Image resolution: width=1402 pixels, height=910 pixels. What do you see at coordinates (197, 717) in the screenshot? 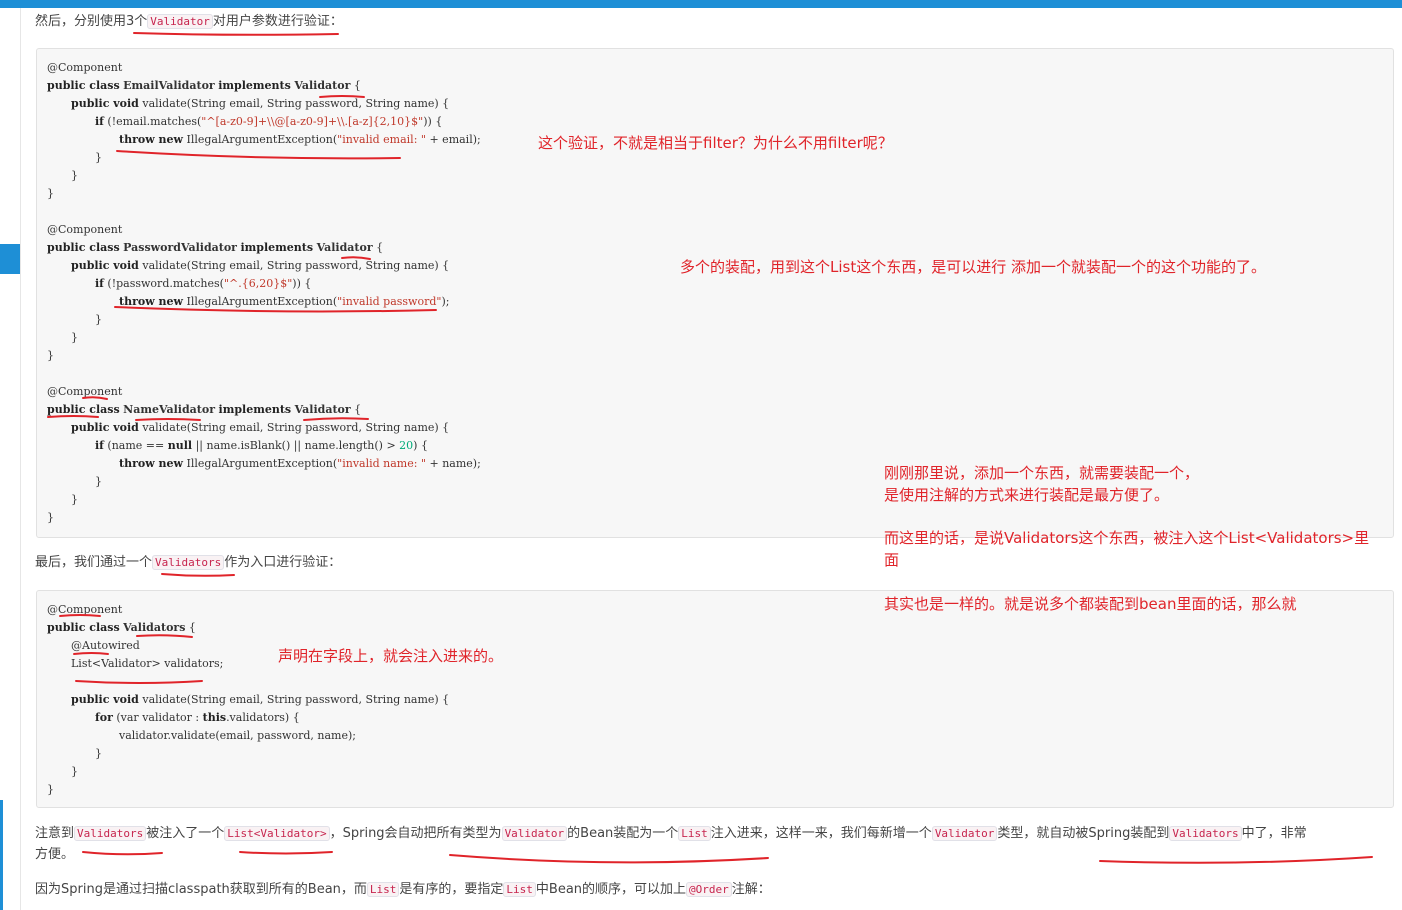
I see `code-line: for (var validator : this.validators) {` at bounding box center [197, 717].